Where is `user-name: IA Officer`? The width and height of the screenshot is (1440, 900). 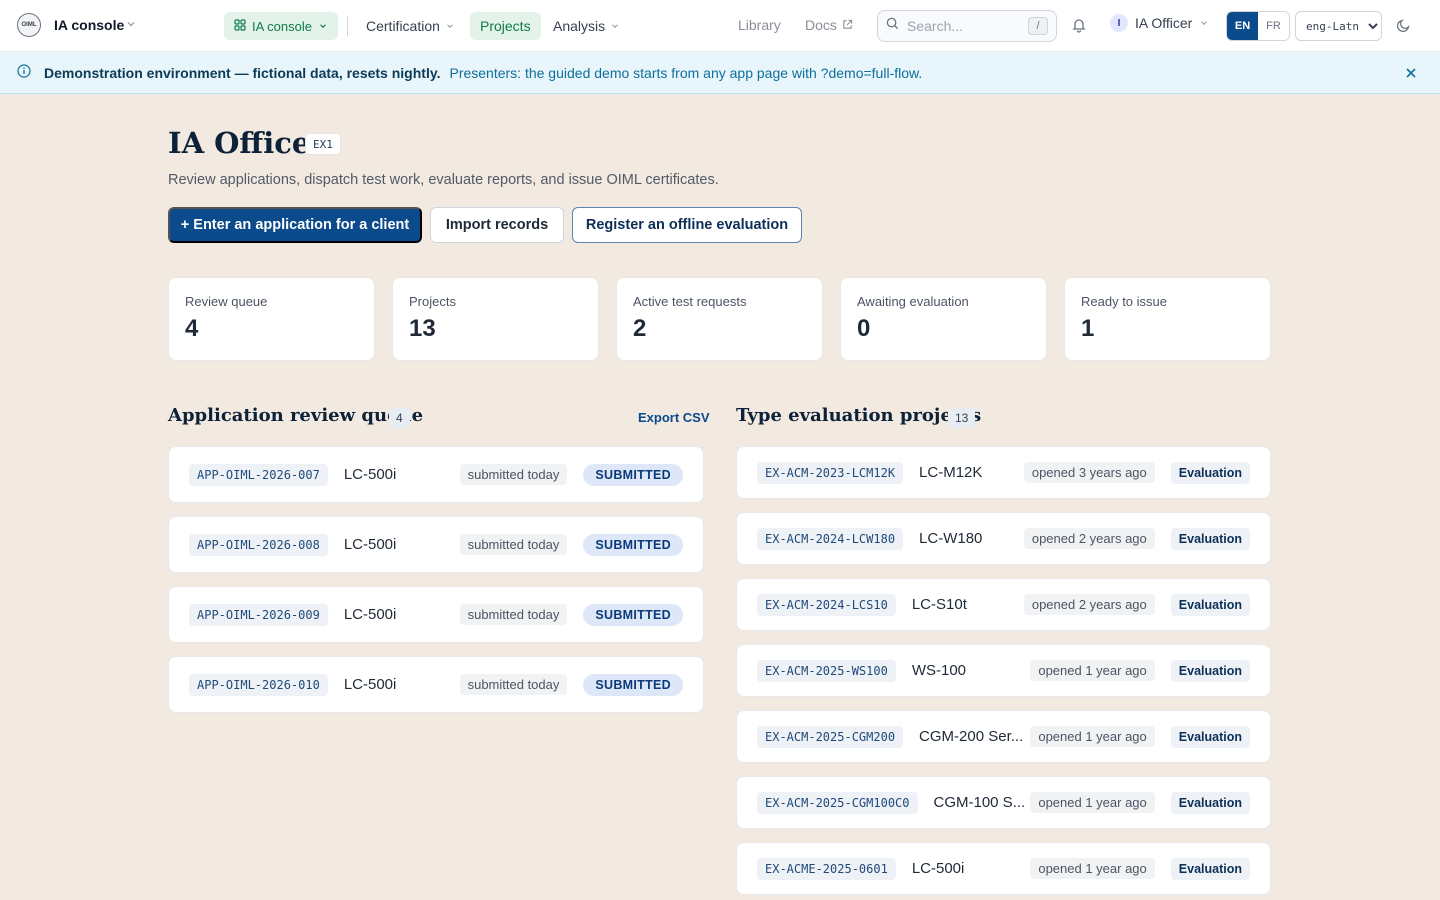 user-name: IA Officer is located at coordinates (1164, 23).